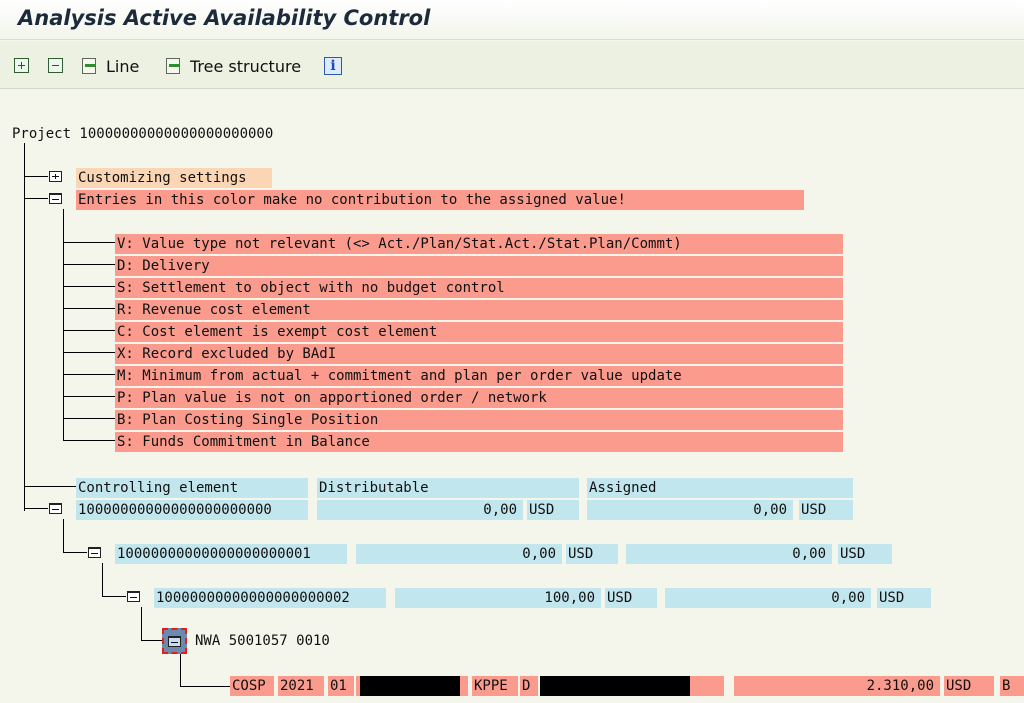  I want to click on line-icon, so click(90, 66).